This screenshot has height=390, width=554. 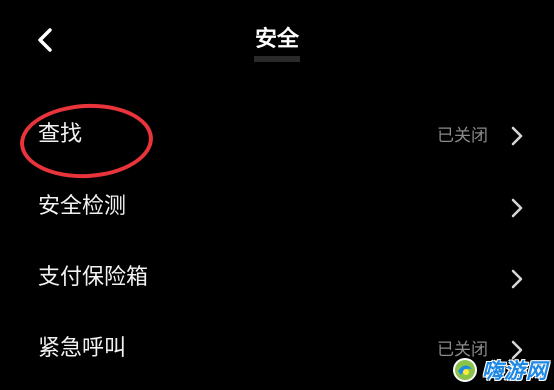 What do you see at coordinates (93, 277) in the screenshot?
I see `settings-item-label: 支付保险箱` at bounding box center [93, 277].